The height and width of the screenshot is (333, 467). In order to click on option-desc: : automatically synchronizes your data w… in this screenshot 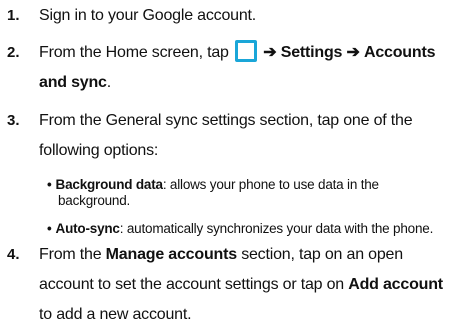, I will do `click(276, 228)`.